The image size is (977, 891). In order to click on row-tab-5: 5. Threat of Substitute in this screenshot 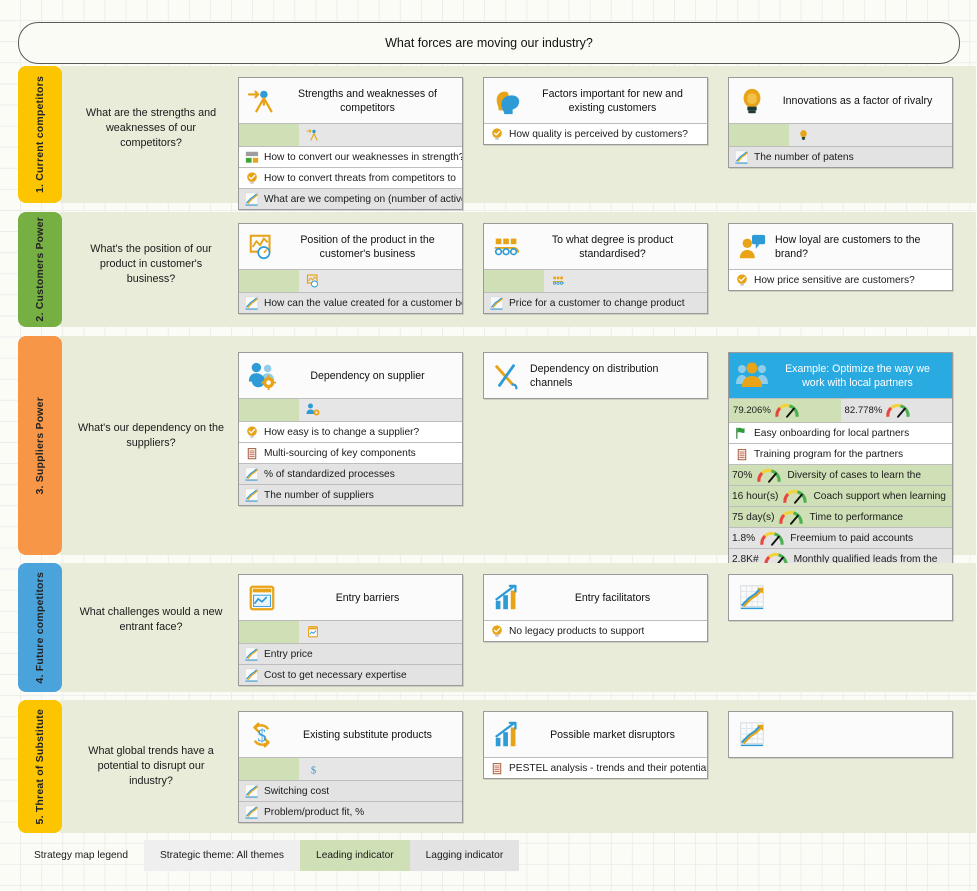, I will do `click(40, 766)`.